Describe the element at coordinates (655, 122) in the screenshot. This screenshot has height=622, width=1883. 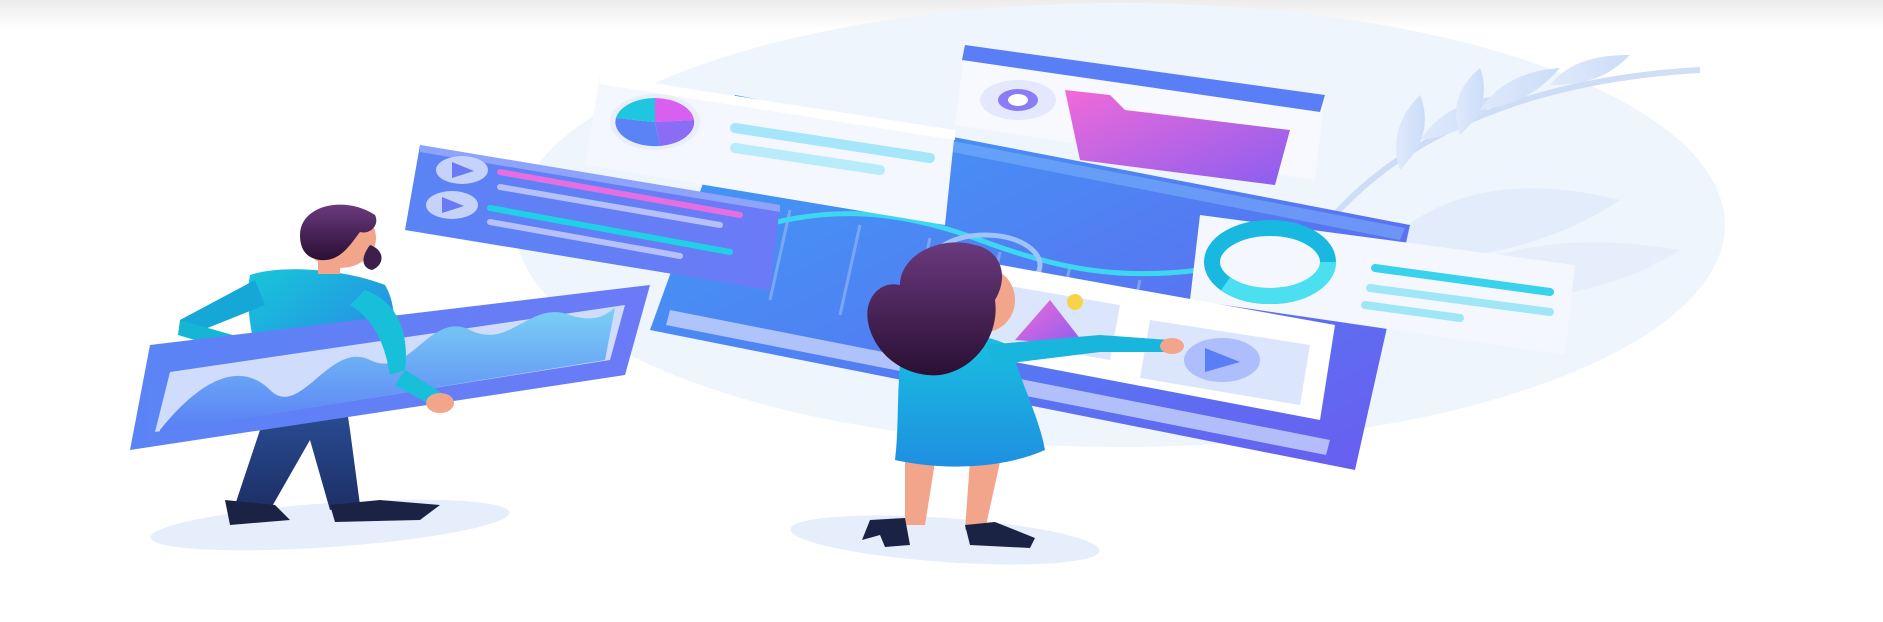
I see `pie-chart-icon` at that location.